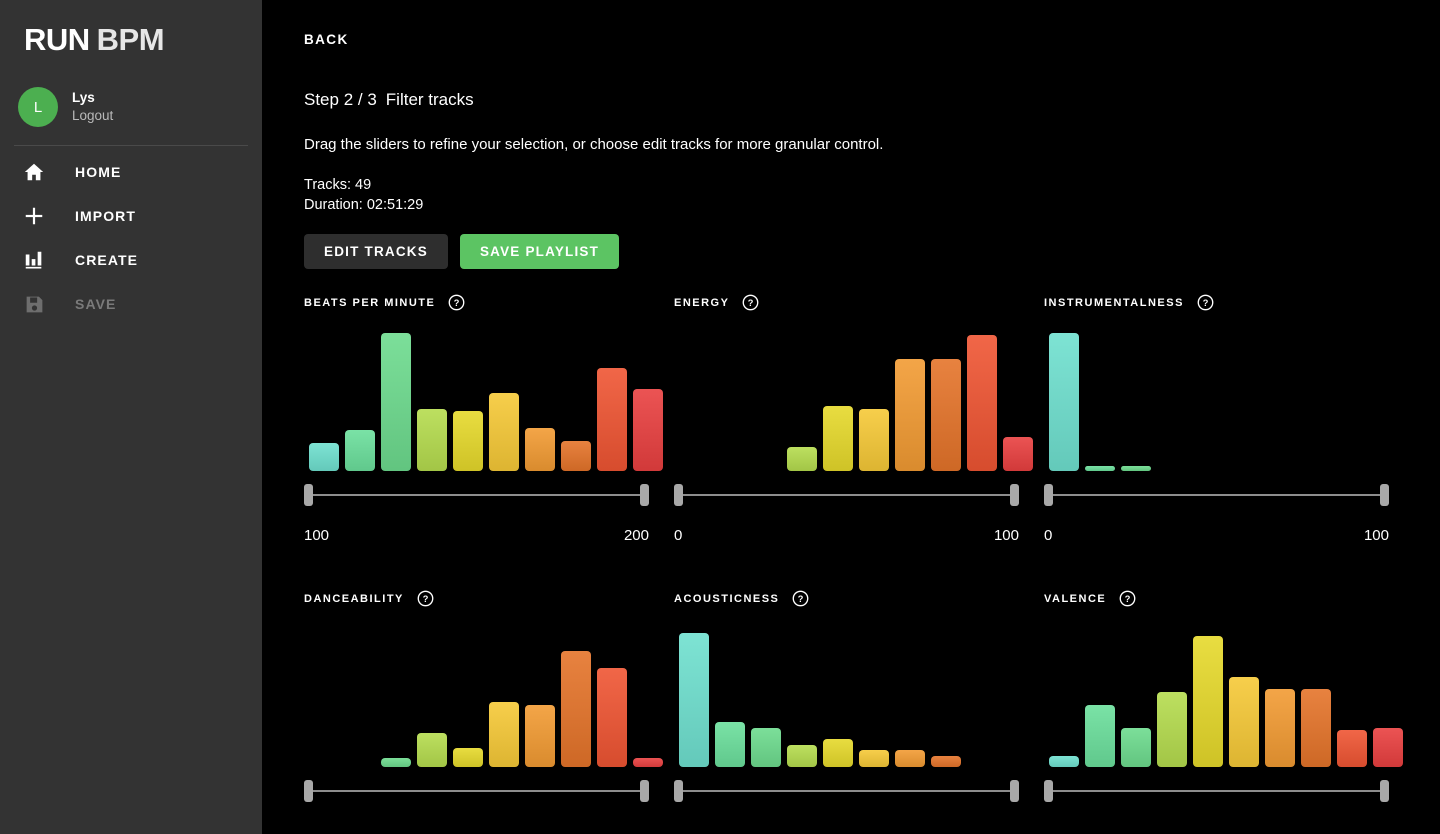 The height and width of the screenshot is (834, 1440). Describe the element at coordinates (846, 599) in the screenshot. I see `chart-header: ACOUSTICNESS?` at that location.